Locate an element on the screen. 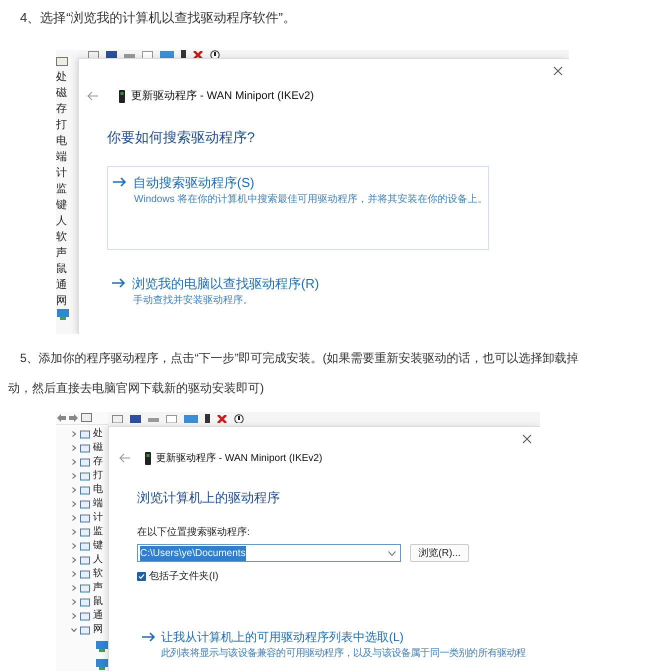 The width and height of the screenshot is (655, 671). dialog-heading: 你要如何搜索驱动程序? is located at coordinates (181, 137).